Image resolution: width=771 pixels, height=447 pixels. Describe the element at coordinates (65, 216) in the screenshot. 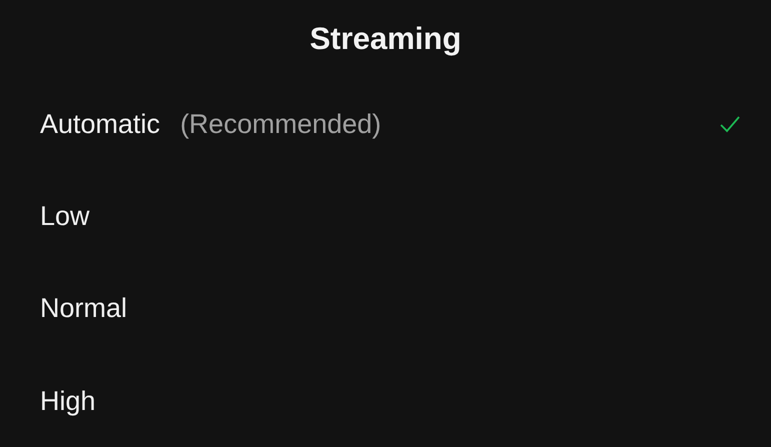

I see `option-label: Low` at that location.